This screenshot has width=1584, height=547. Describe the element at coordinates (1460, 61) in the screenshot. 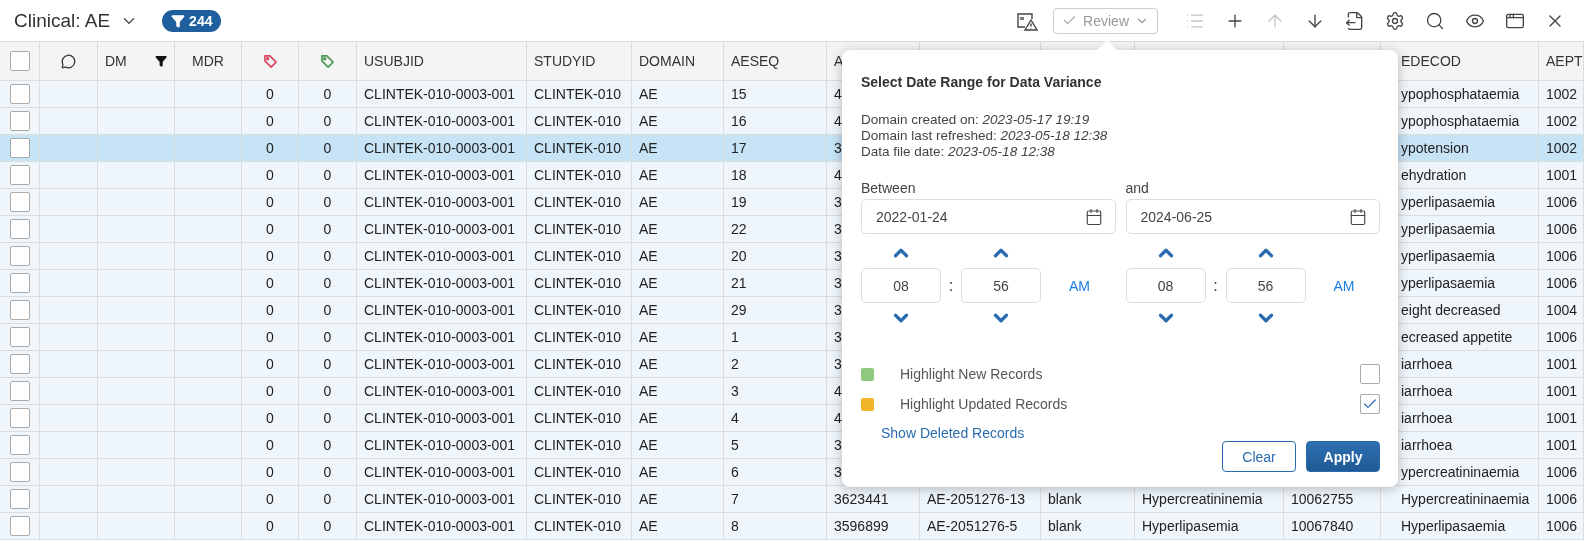

I see `column-header: EDECOD` at that location.